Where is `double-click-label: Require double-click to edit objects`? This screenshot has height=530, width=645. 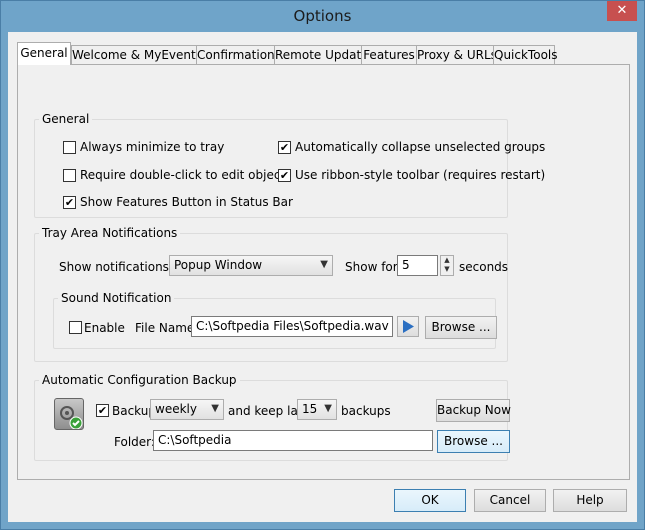 double-click-label: Require double-click to edit objects is located at coordinates (186, 175).